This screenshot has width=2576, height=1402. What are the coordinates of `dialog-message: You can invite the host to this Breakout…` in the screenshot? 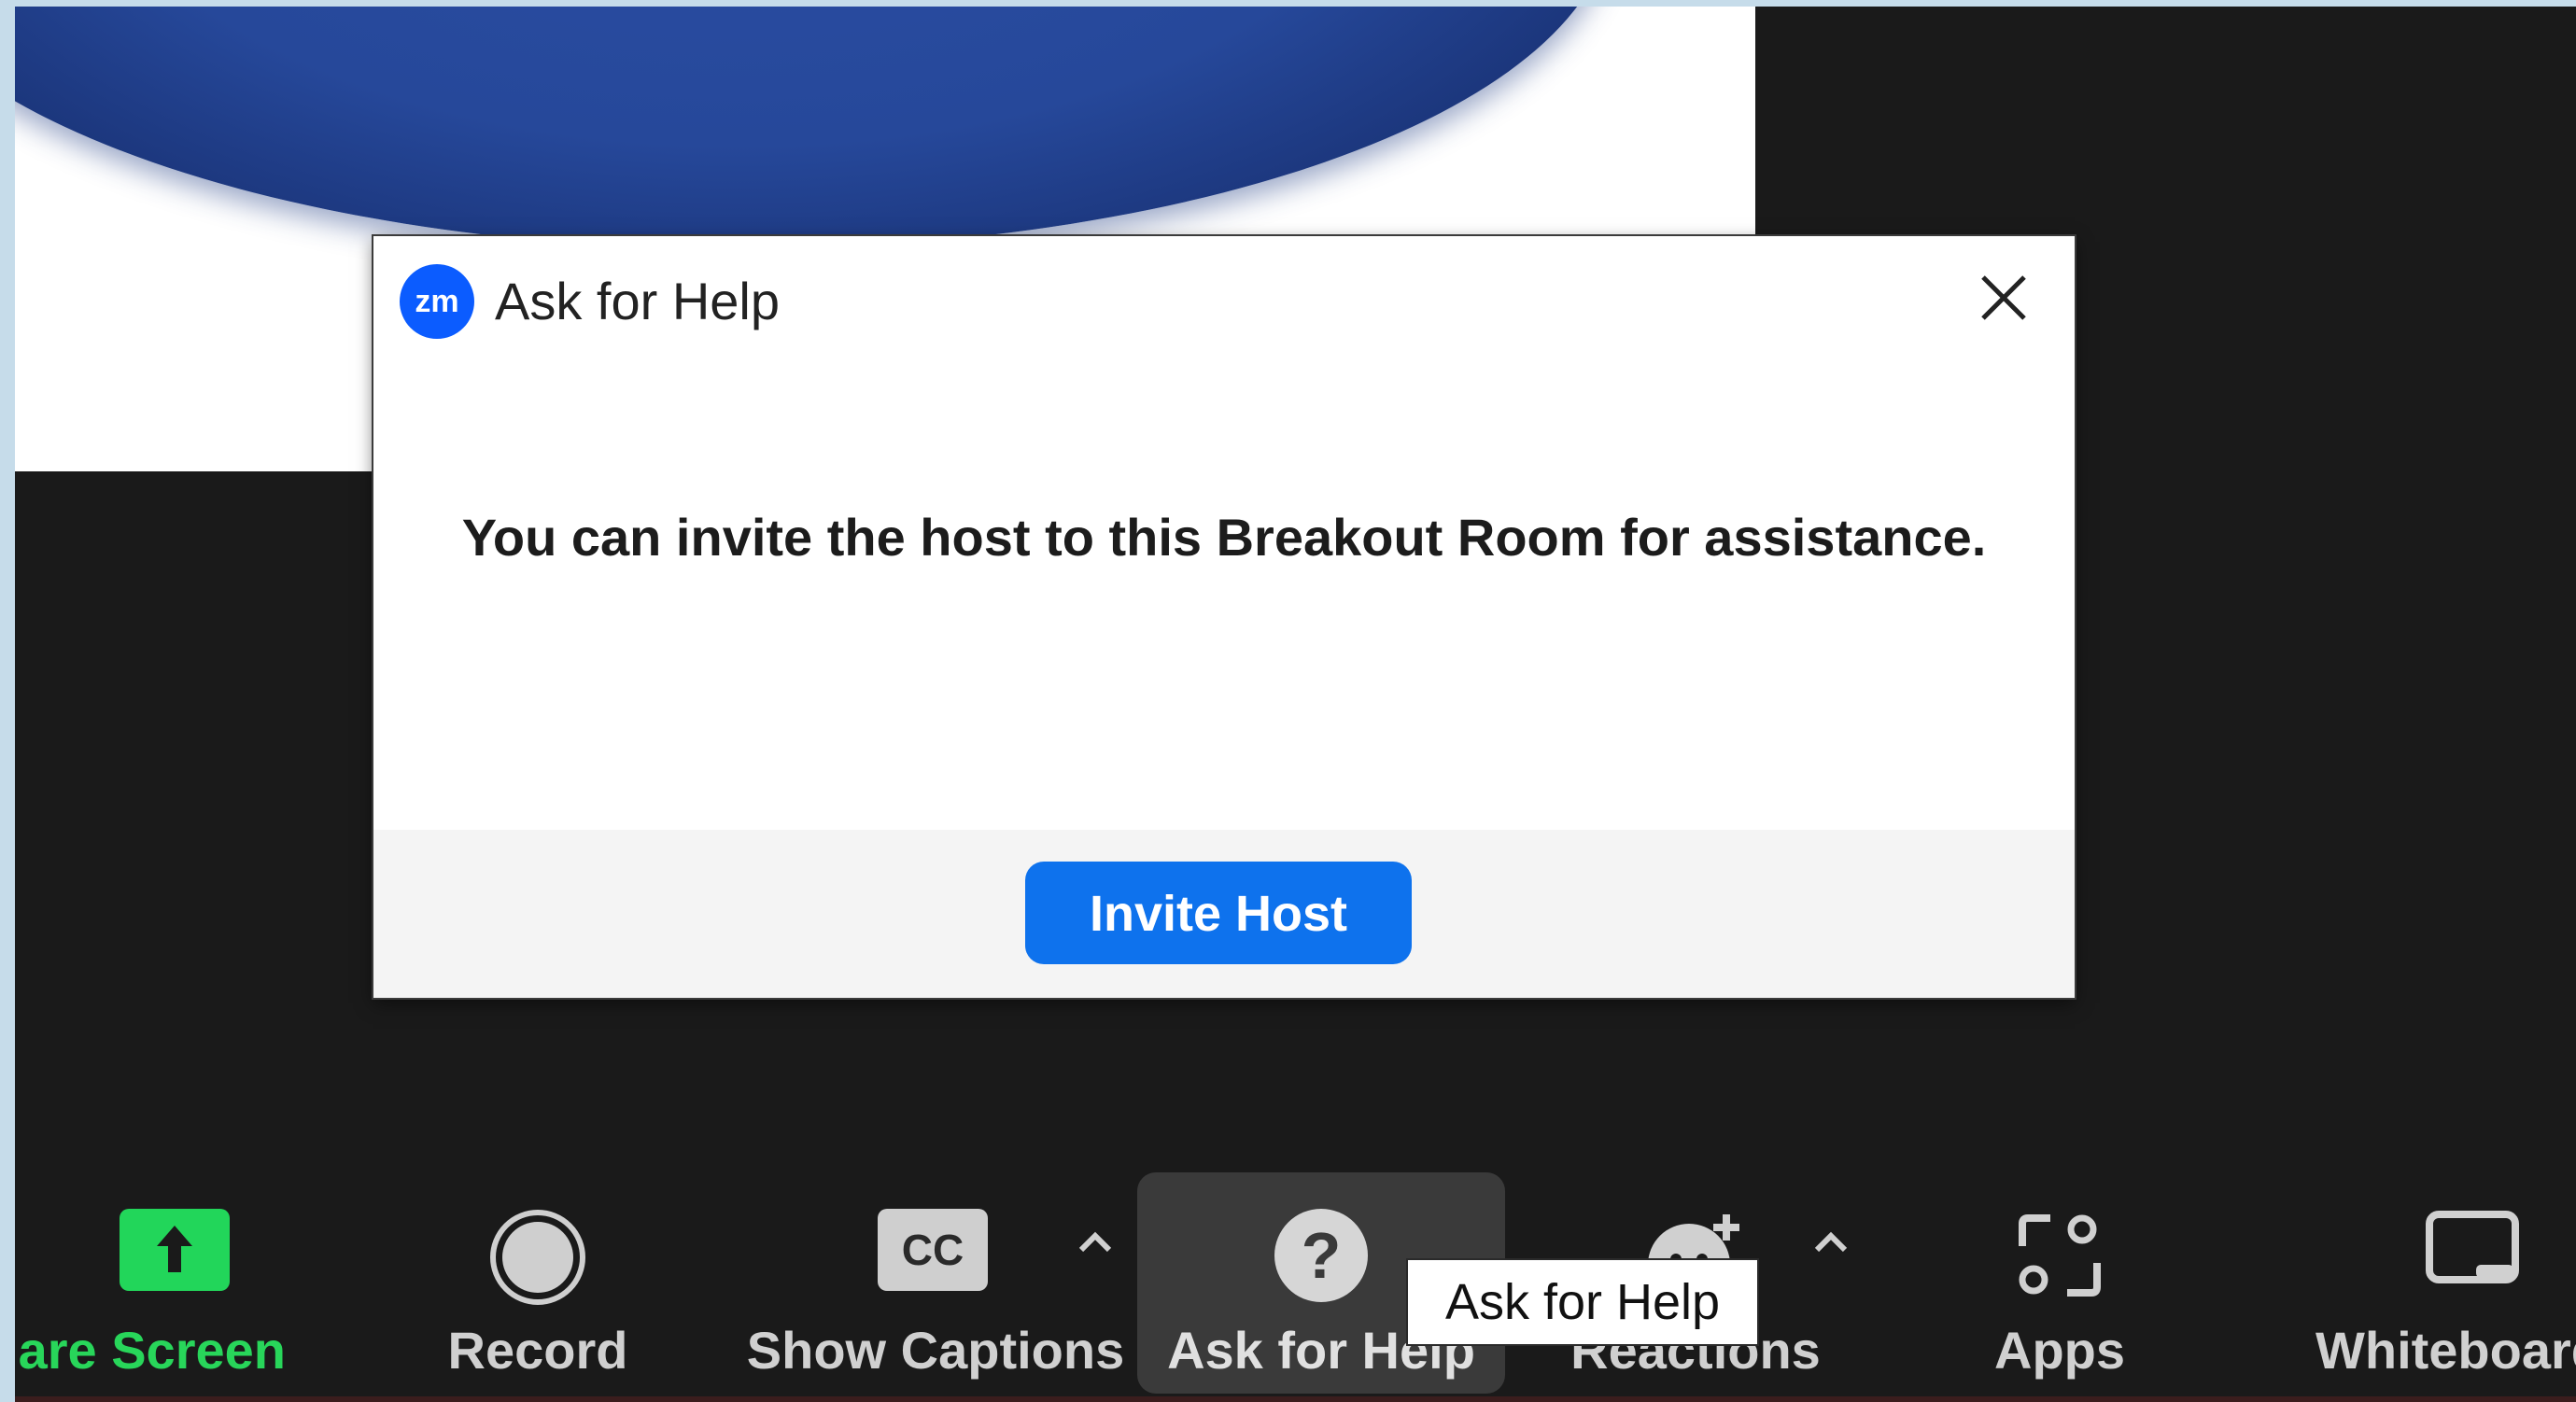 It's located at (1224, 537).